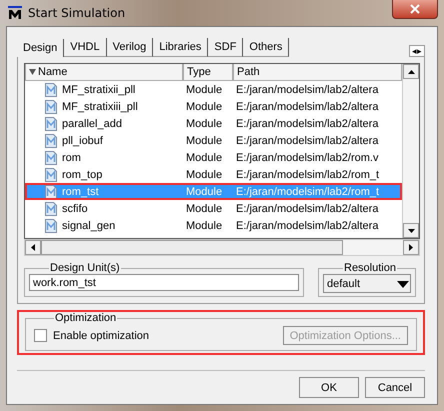 This screenshot has height=411, width=444. What do you see at coordinates (104, 72) in the screenshot?
I see `column-header: Name` at bounding box center [104, 72].